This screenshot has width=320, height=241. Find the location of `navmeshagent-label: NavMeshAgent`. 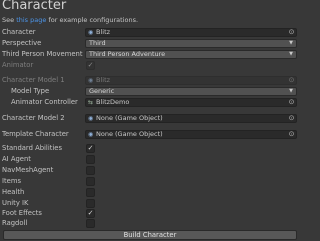

navmeshagent-label: NavMeshAgent is located at coordinates (28, 170).